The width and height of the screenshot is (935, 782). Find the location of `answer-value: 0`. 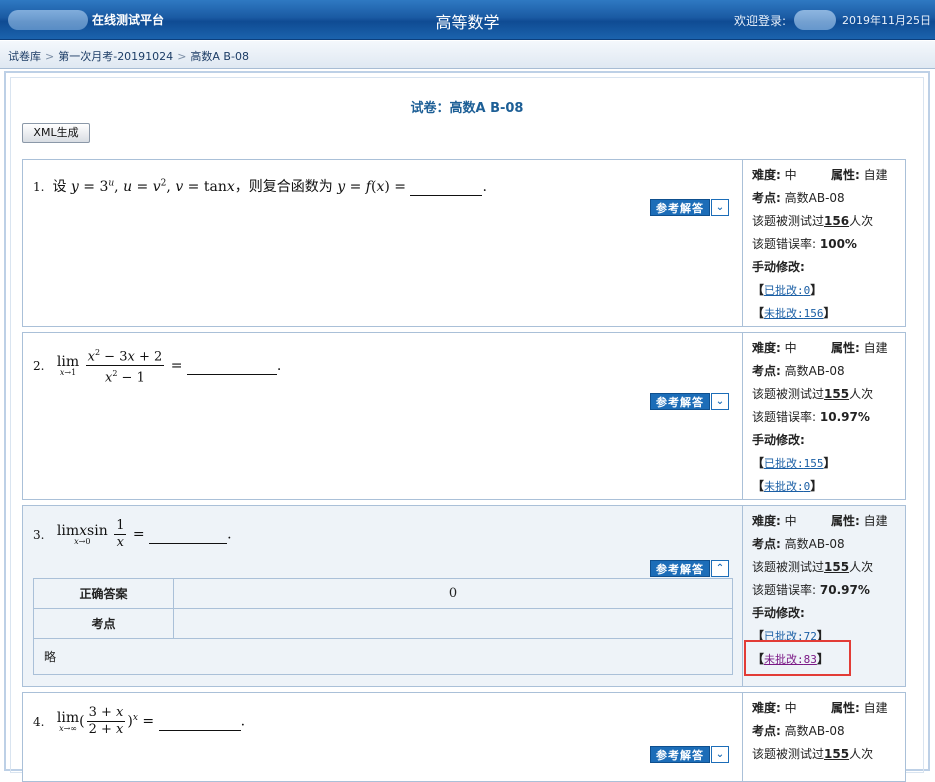

answer-value: 0 is located at coordinates (453, 593).